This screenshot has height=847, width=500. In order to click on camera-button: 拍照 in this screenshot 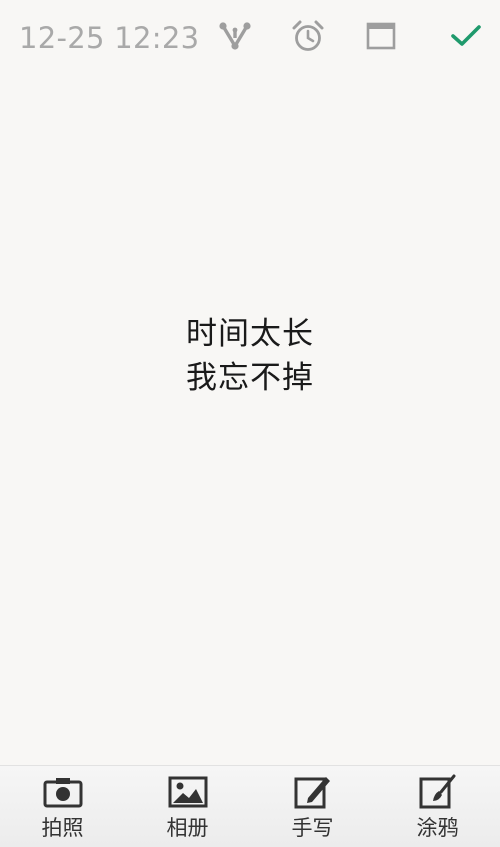, I will do `click(62, 806)`.